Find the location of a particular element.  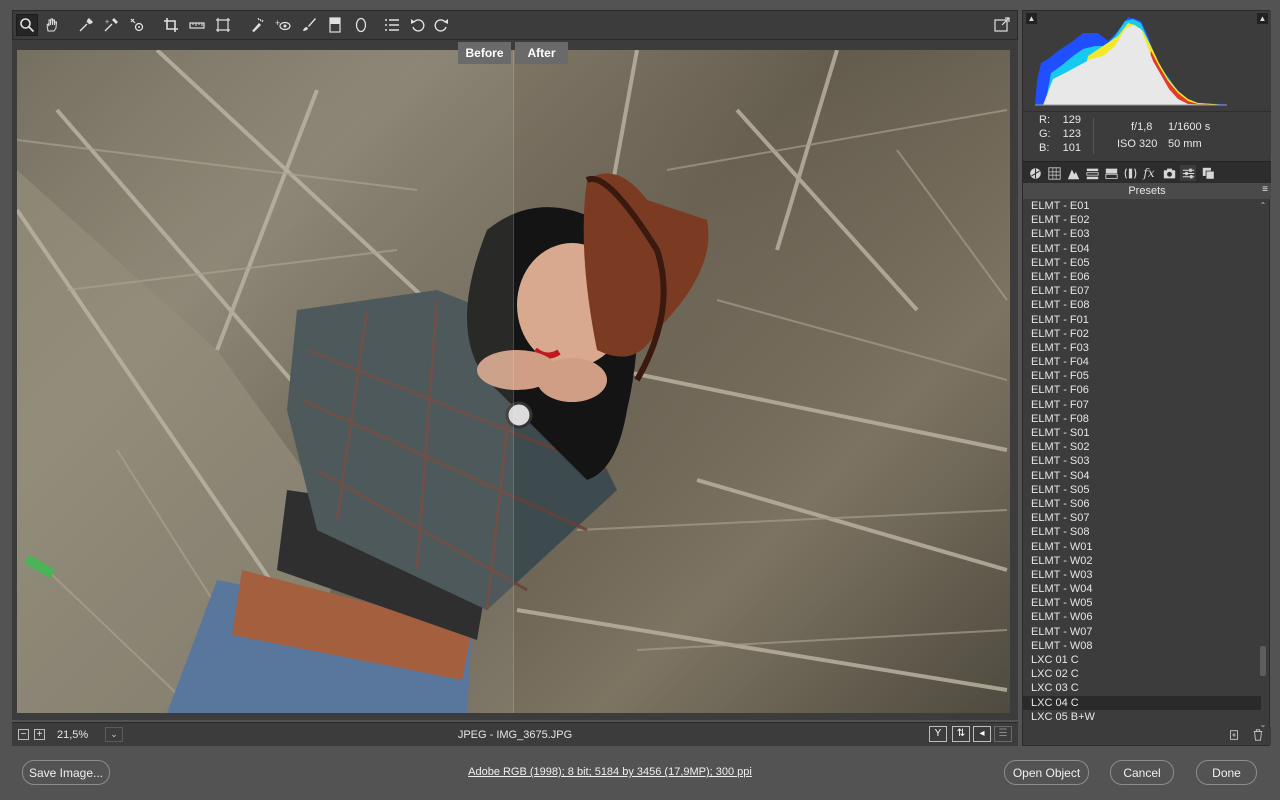

iso: ISO 320 is located at coordinates (1137, 144).